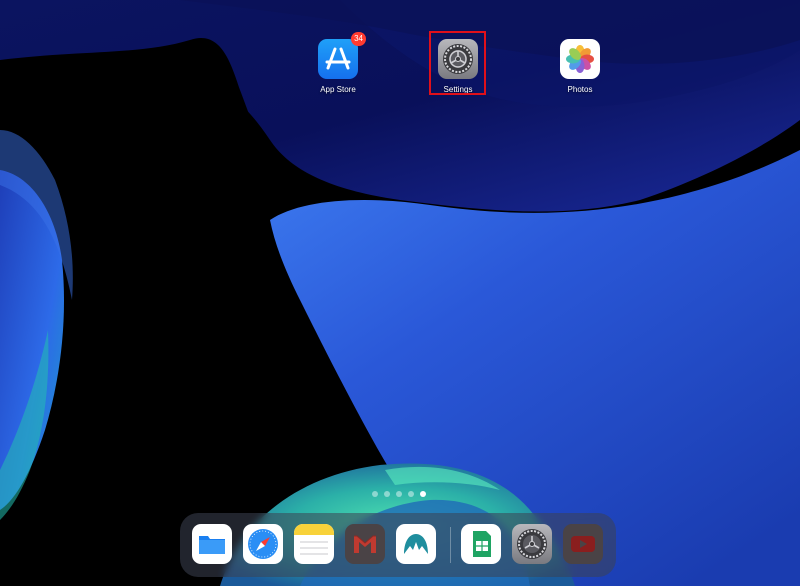 This screenshot has height=586, width=800. I want to click on dock-separator, so click(450, 545).